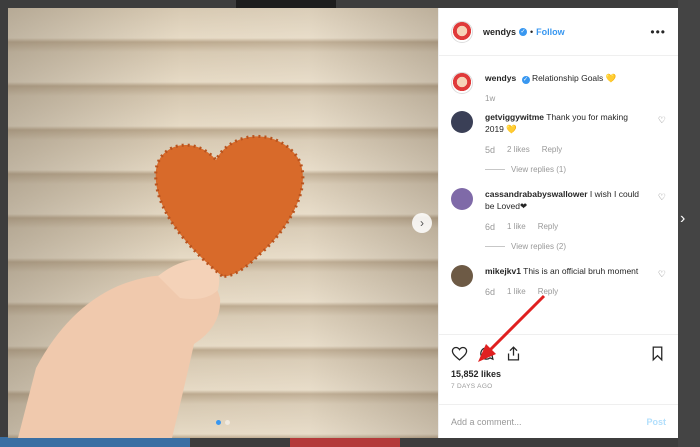 The width and height of the screenshot is (700, 447). I want to click on add-comment-bar: Post, so click(558, 421).